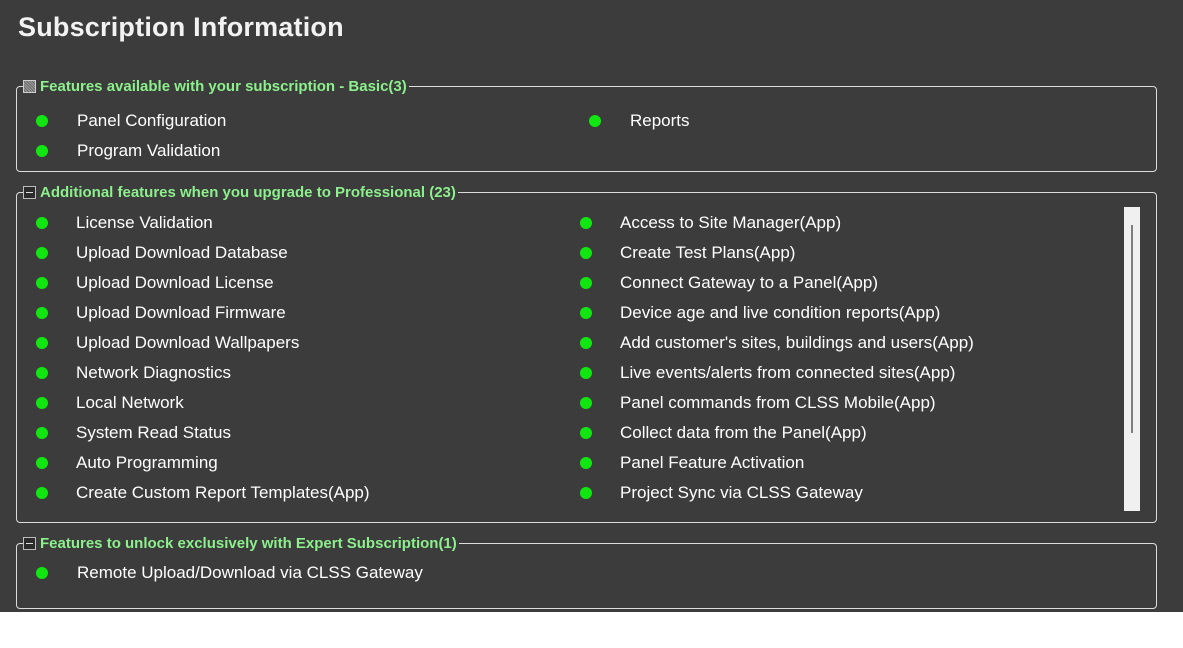 This screenshot has height=648, width=1183. What do you see at coordinates (153, 432) in the screenshot?
I see `feature-label: System Read Status` at bounding box center [153, 432].